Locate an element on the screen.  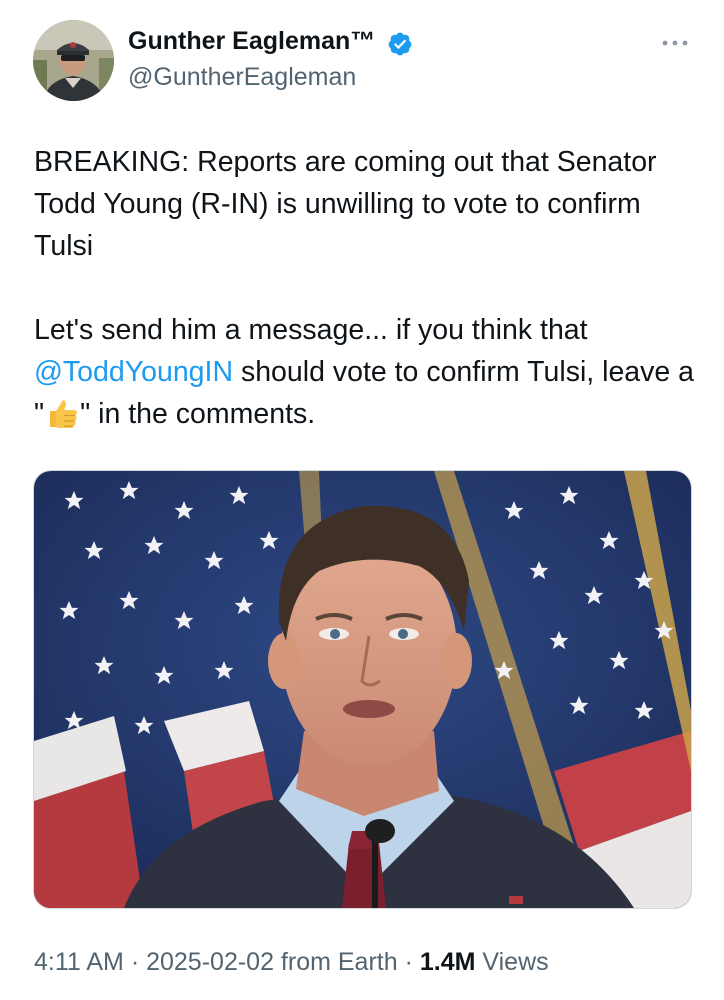
tweet-source: from Earth is located at coordinates (335, 962).